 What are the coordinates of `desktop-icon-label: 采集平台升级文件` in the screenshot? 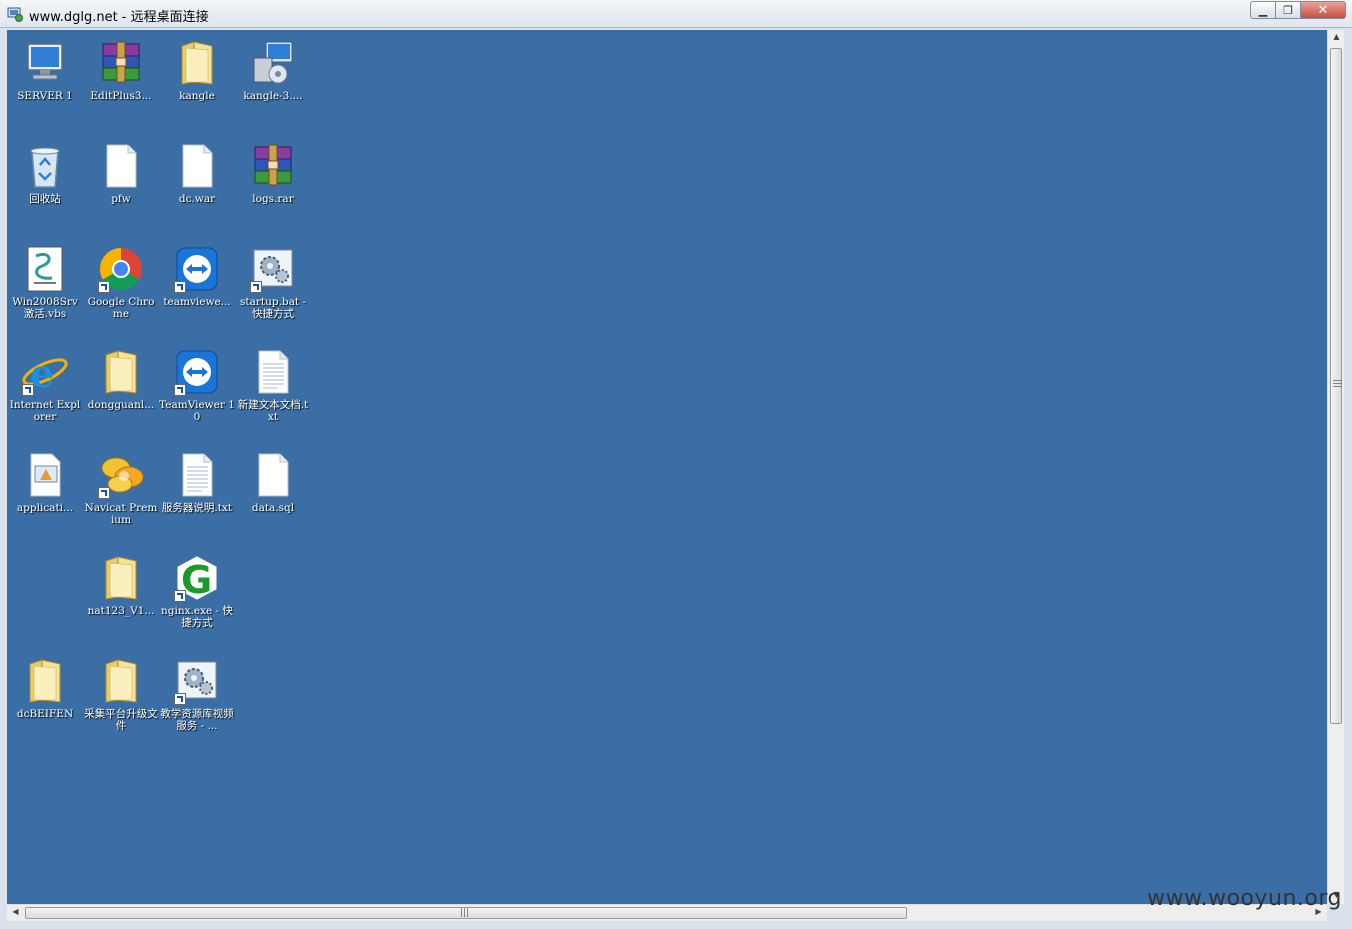 It's located at (121, 720).